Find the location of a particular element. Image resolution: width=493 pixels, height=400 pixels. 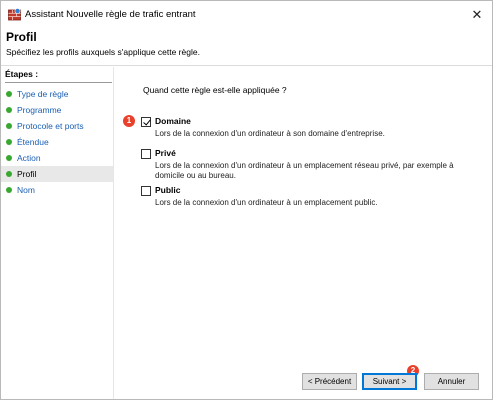

step-label: Type de règle is located at coordinates (43, 94).